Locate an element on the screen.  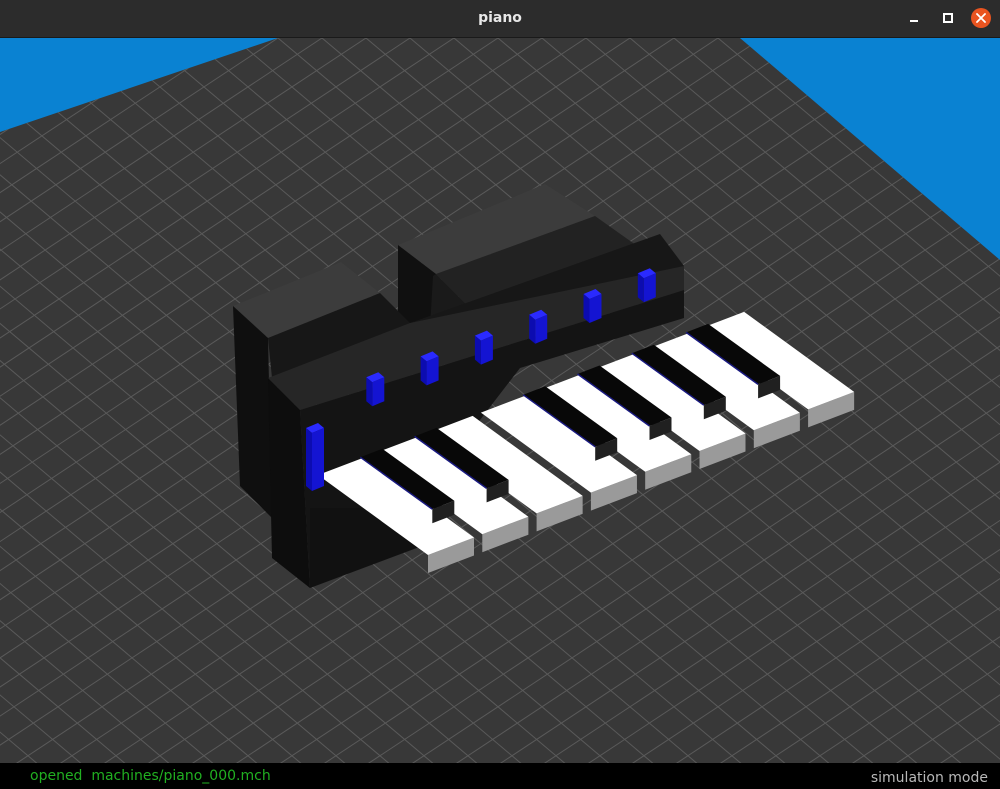
close-icon is located at coordinates (981, 18).